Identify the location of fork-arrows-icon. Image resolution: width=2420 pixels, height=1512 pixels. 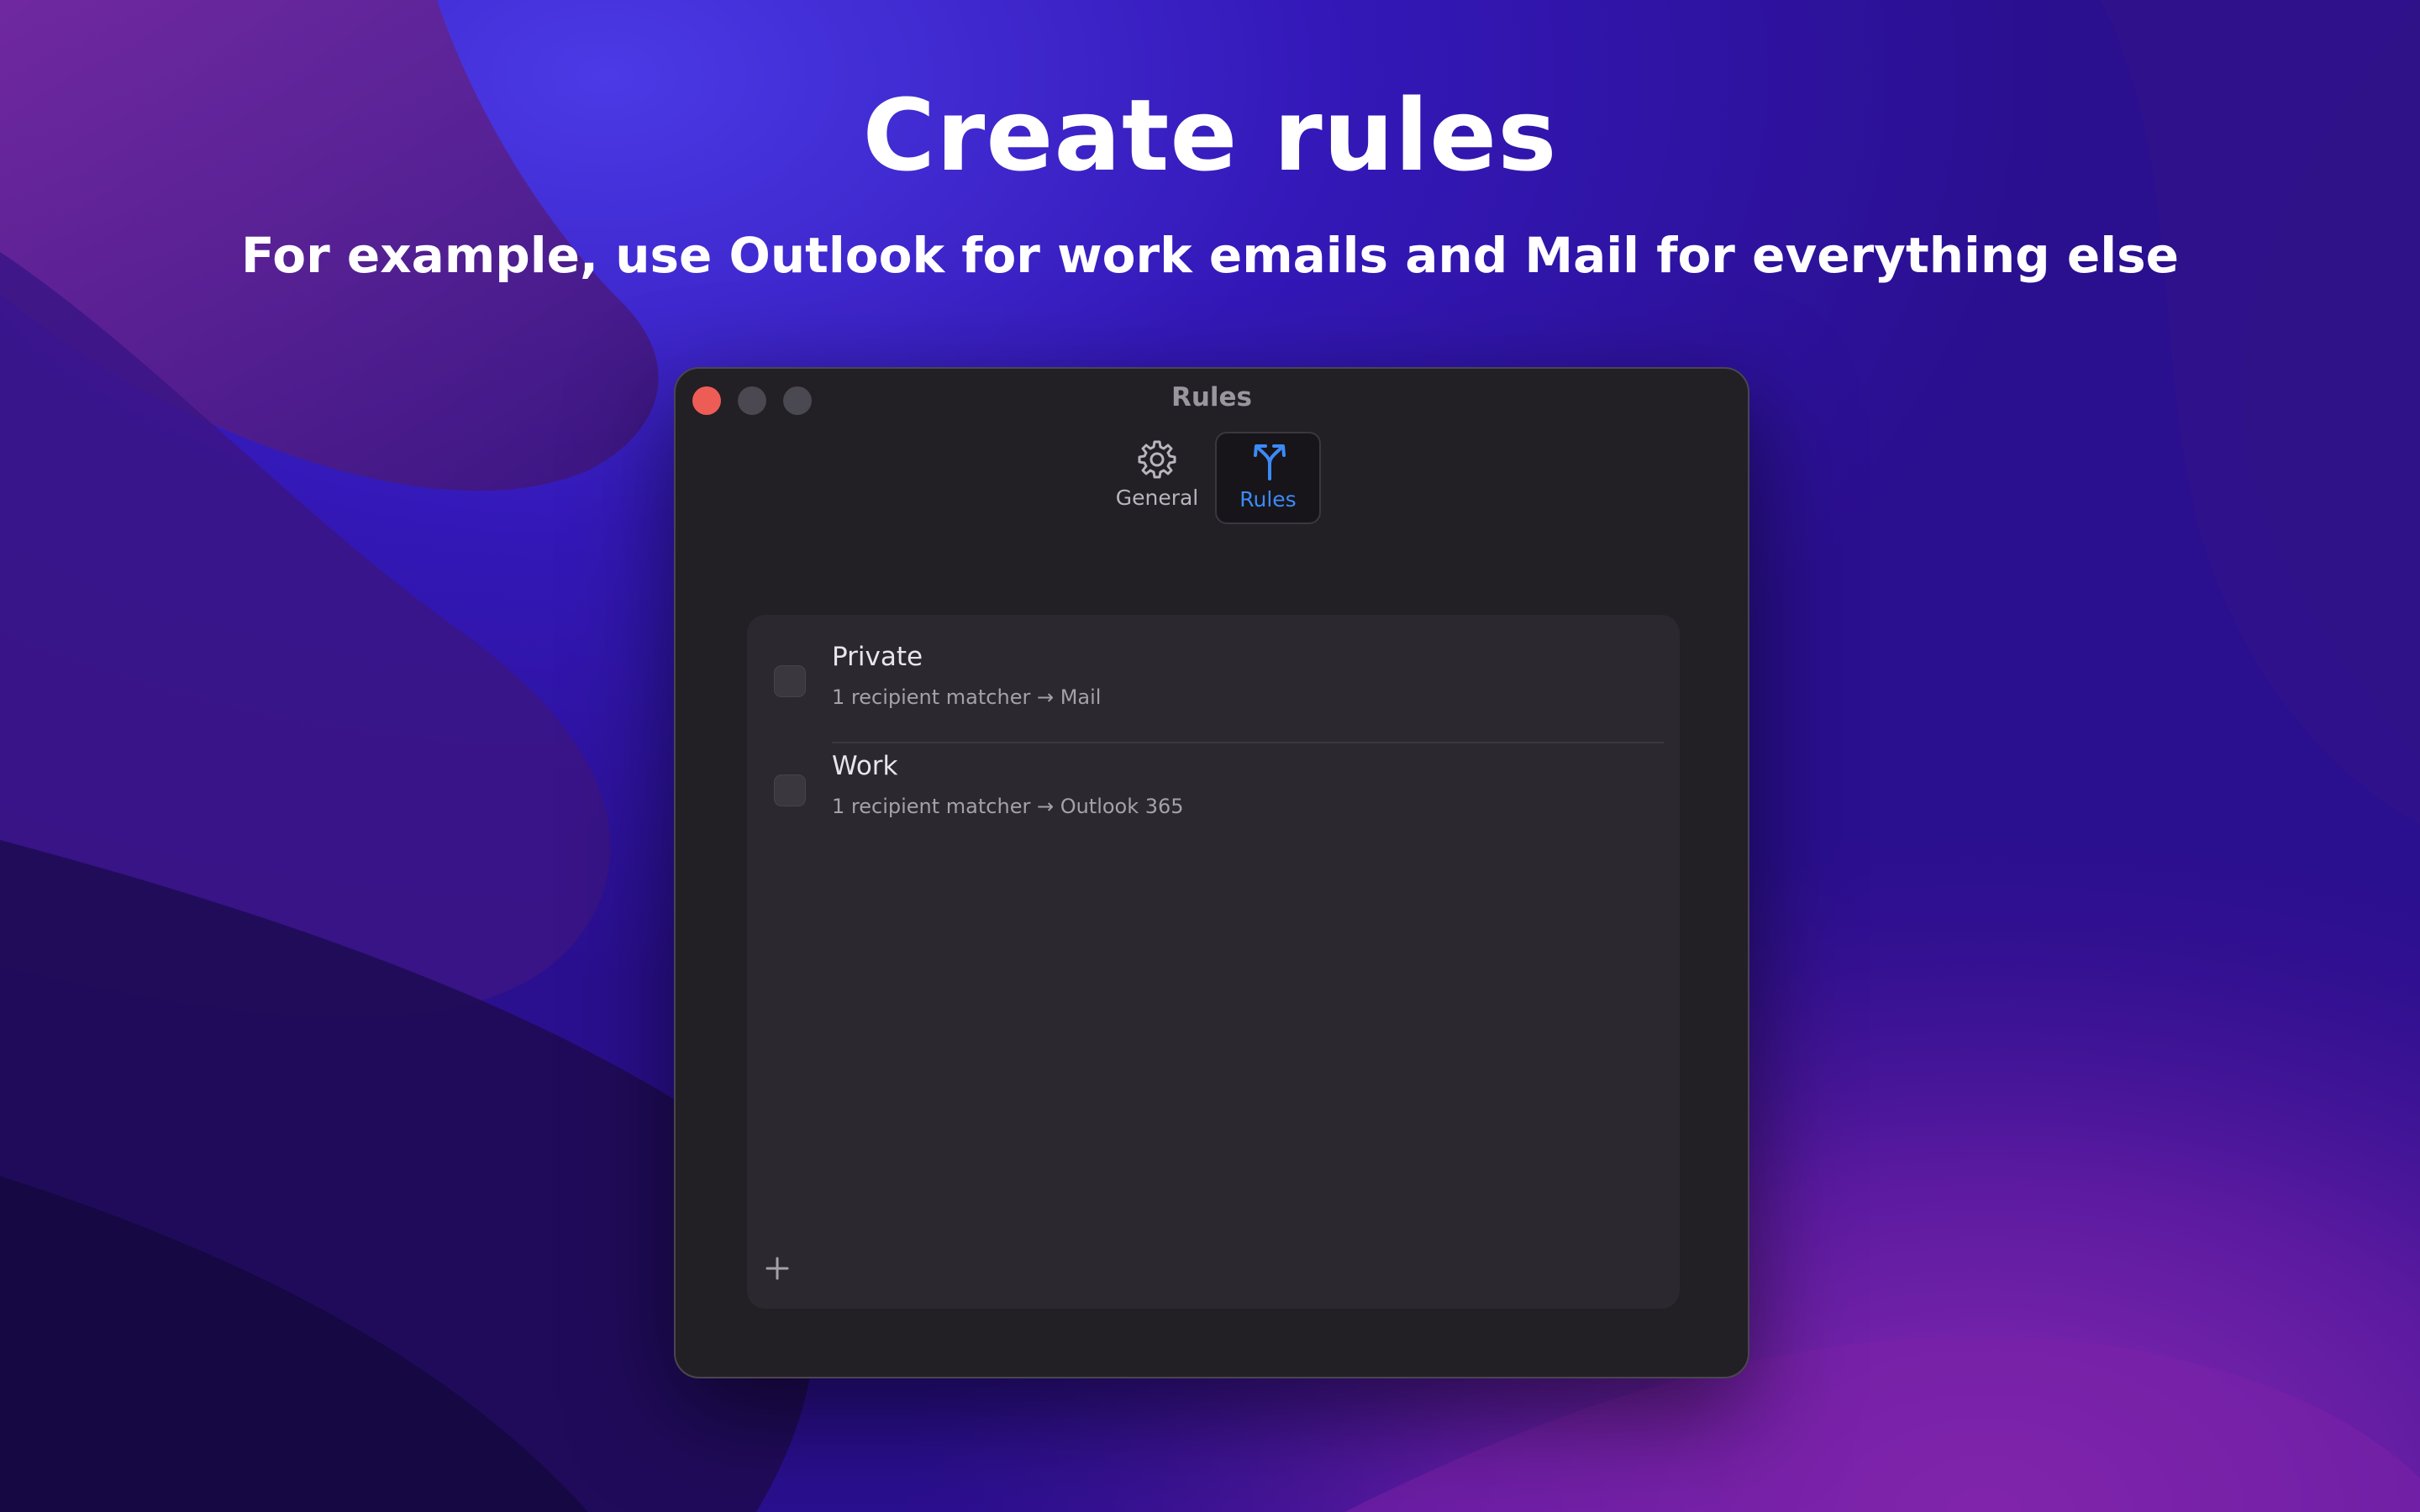
(1270, 462).